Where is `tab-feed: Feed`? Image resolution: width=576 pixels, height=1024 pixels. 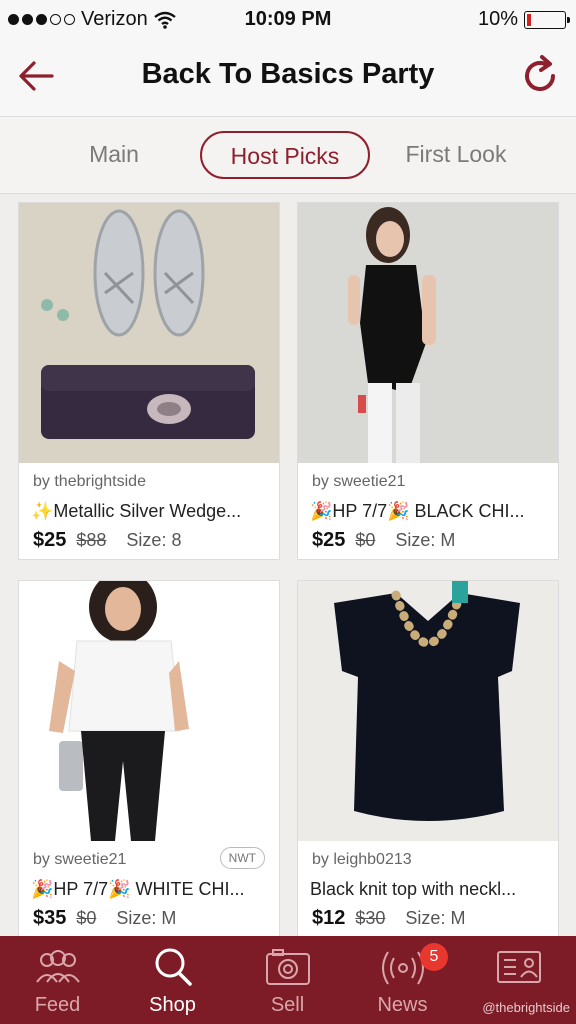 tab-feed: Feed is located at coordinates (57, 980).